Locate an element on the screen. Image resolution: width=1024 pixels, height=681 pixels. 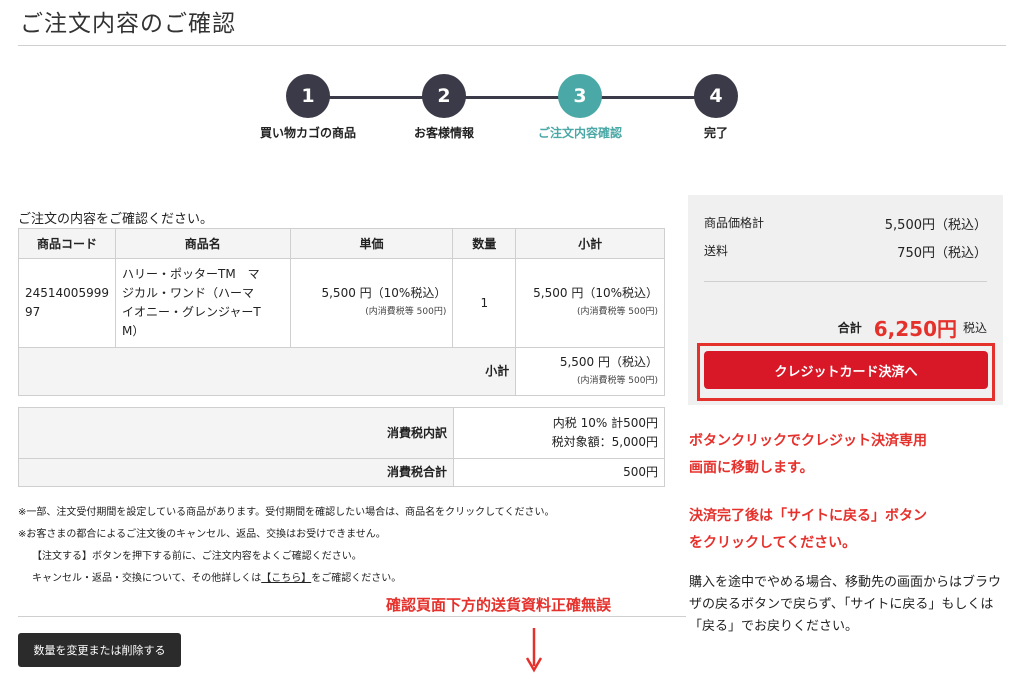
item-name-line: イオニー・グレンジャーT is located at coordinates (191, 312).